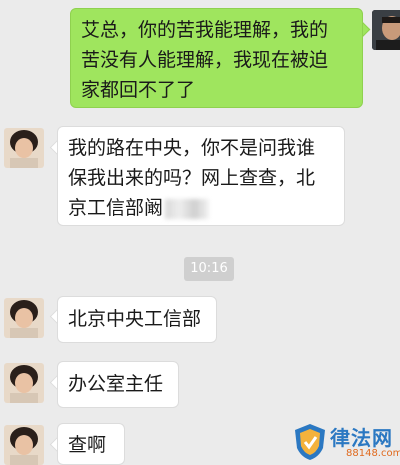  I want to click on message-bubble-in: 北京中央工信部, so click(137, 319).